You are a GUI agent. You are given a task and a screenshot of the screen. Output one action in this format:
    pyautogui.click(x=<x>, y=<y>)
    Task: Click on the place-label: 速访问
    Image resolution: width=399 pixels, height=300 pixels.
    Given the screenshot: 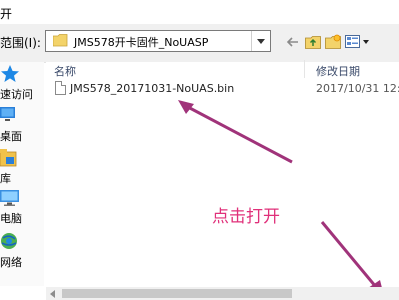 What is the action you would take?
    pyautogui.click(x=16, y=94)
    